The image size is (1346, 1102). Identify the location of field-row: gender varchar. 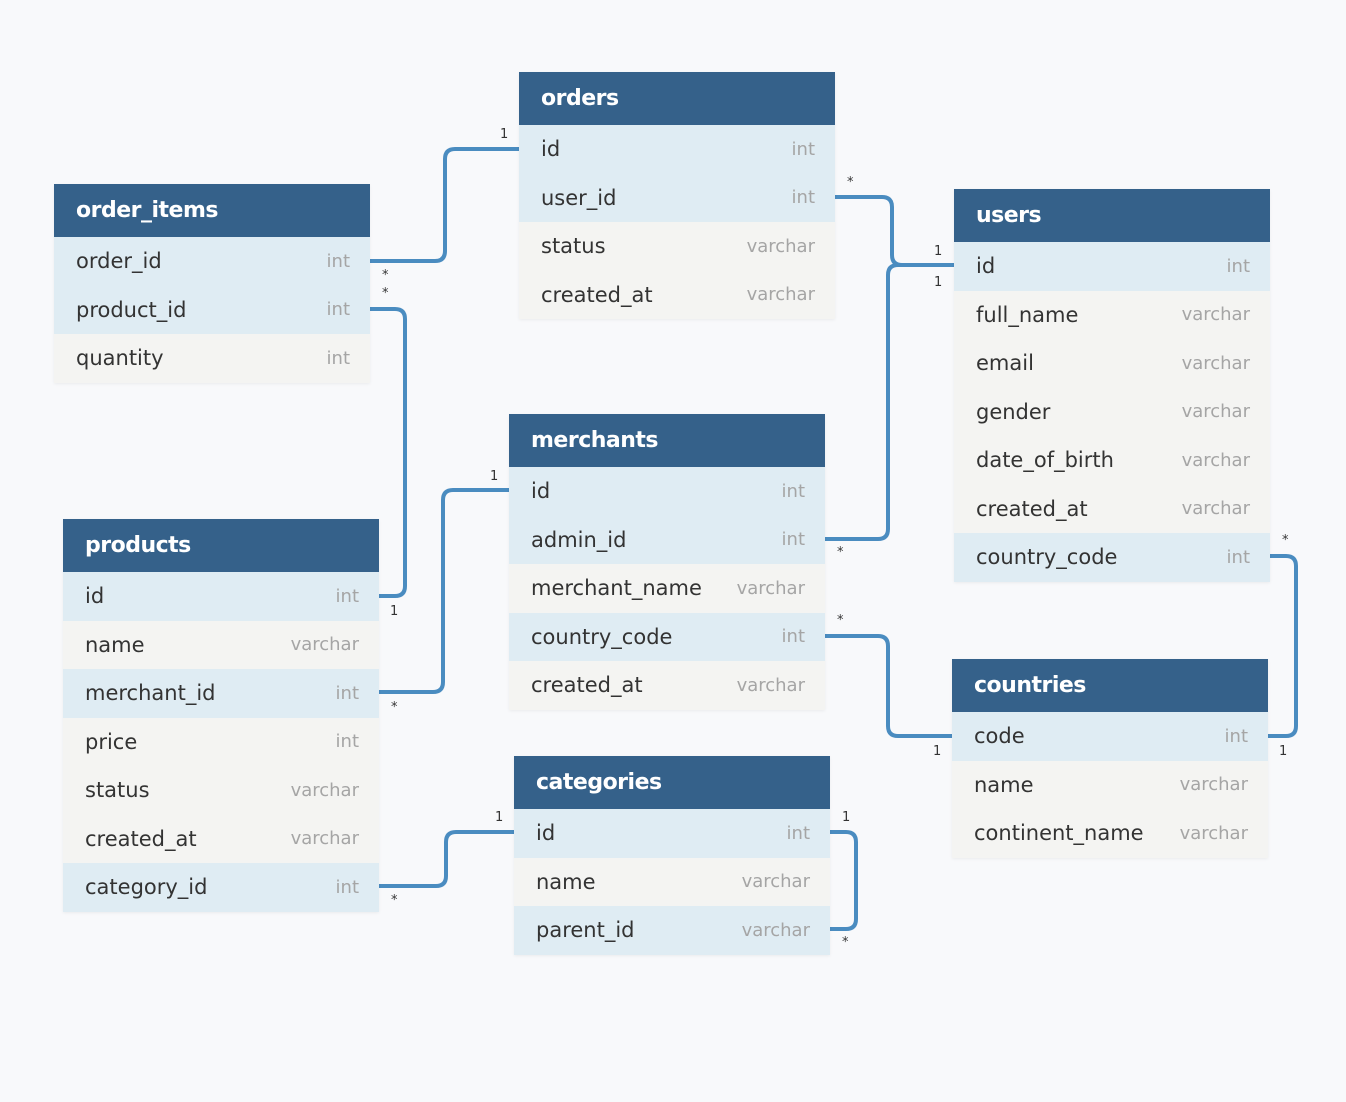
(1112, 411).